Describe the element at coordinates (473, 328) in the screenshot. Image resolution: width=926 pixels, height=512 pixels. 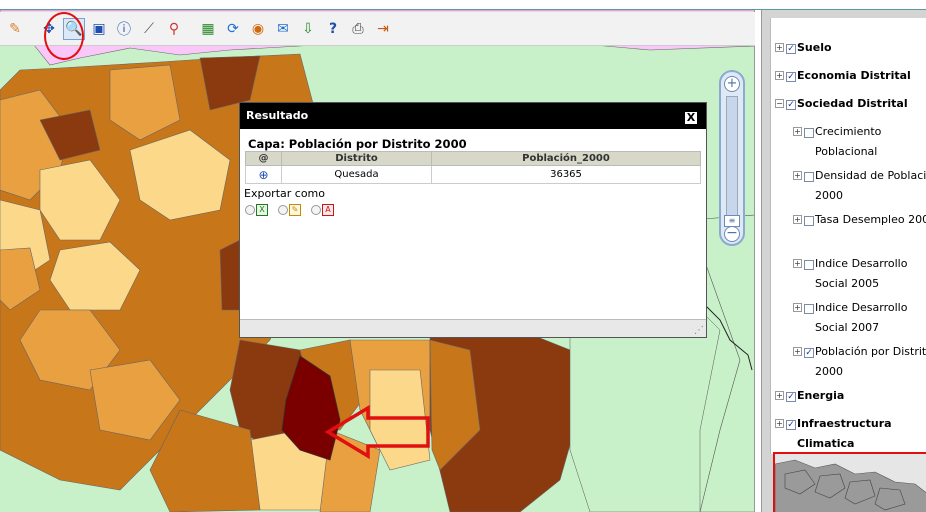
I see `dialog-footer: ⋰` at that location.